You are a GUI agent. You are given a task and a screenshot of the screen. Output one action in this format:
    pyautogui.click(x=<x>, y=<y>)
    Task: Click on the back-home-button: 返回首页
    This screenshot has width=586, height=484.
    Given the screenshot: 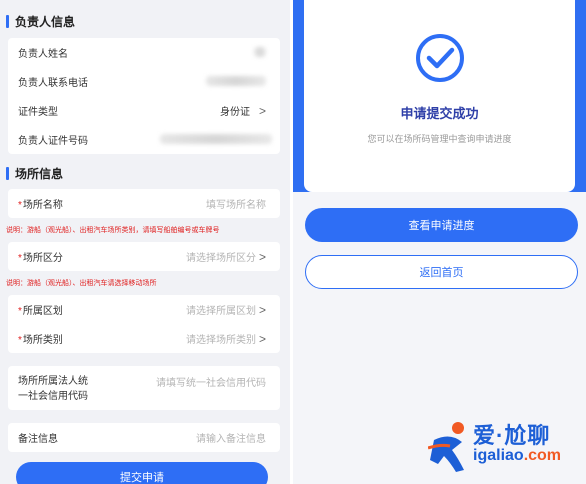 What is the action you would take?
    pyautogui.click(x=441, y=272)
    